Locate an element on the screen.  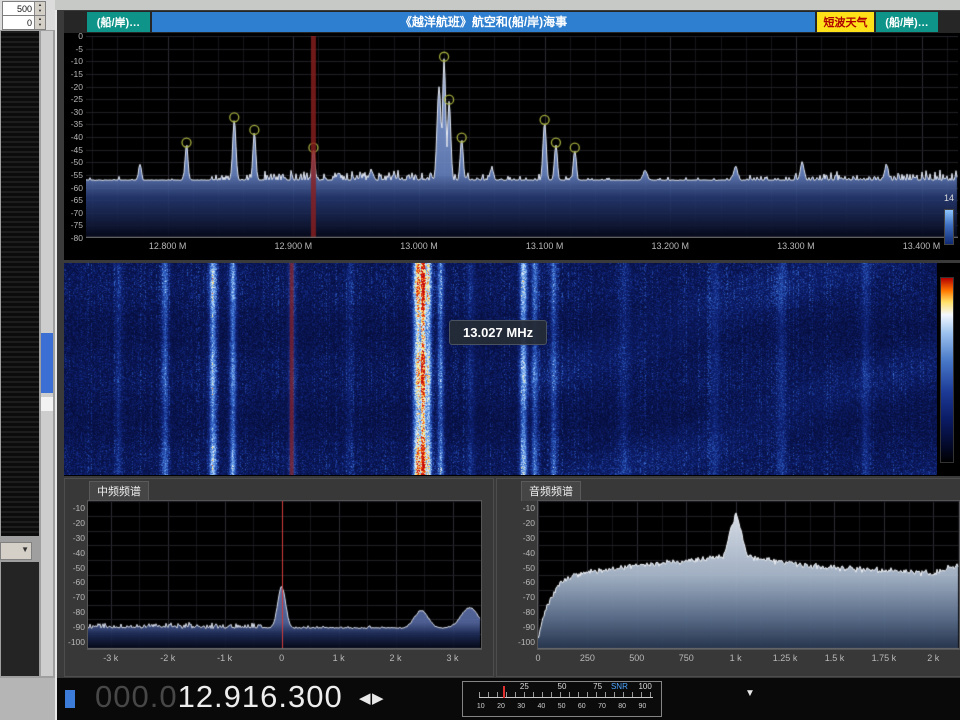
left-sidebar: 500 ▲ ▼ 0 ▲ ▼ ▼ is located at coordinates (27, 360).